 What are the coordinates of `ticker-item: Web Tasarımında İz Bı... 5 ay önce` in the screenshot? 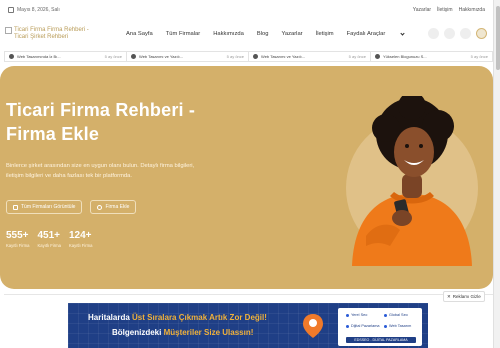 It's located at (66, 56).